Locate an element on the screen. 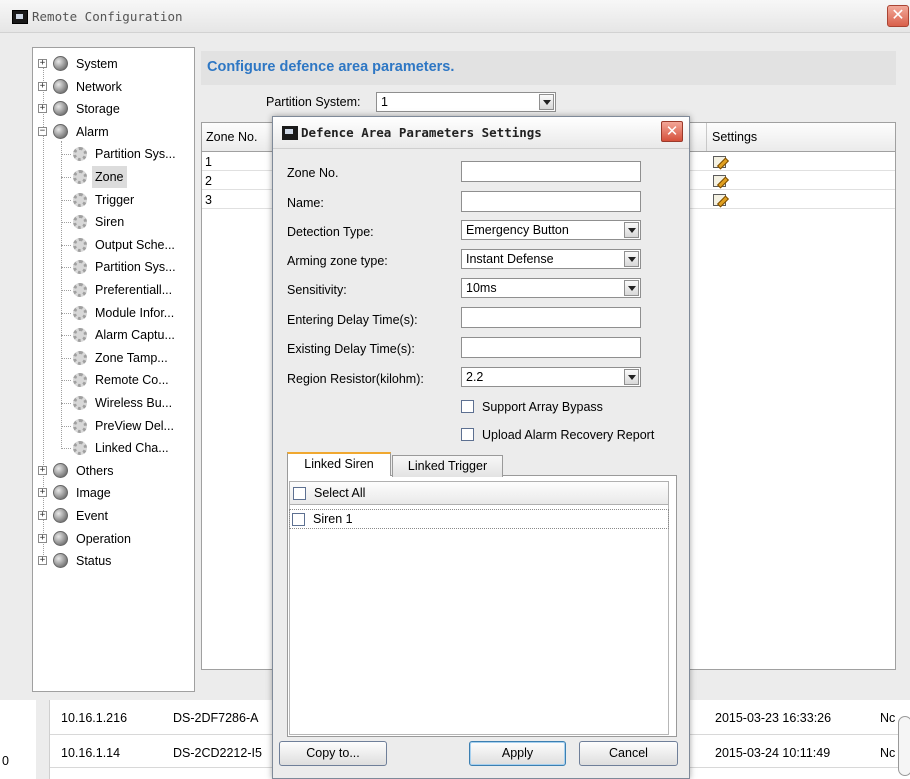  dialog-close-button: ✕ is located at coordinates (672, 131).